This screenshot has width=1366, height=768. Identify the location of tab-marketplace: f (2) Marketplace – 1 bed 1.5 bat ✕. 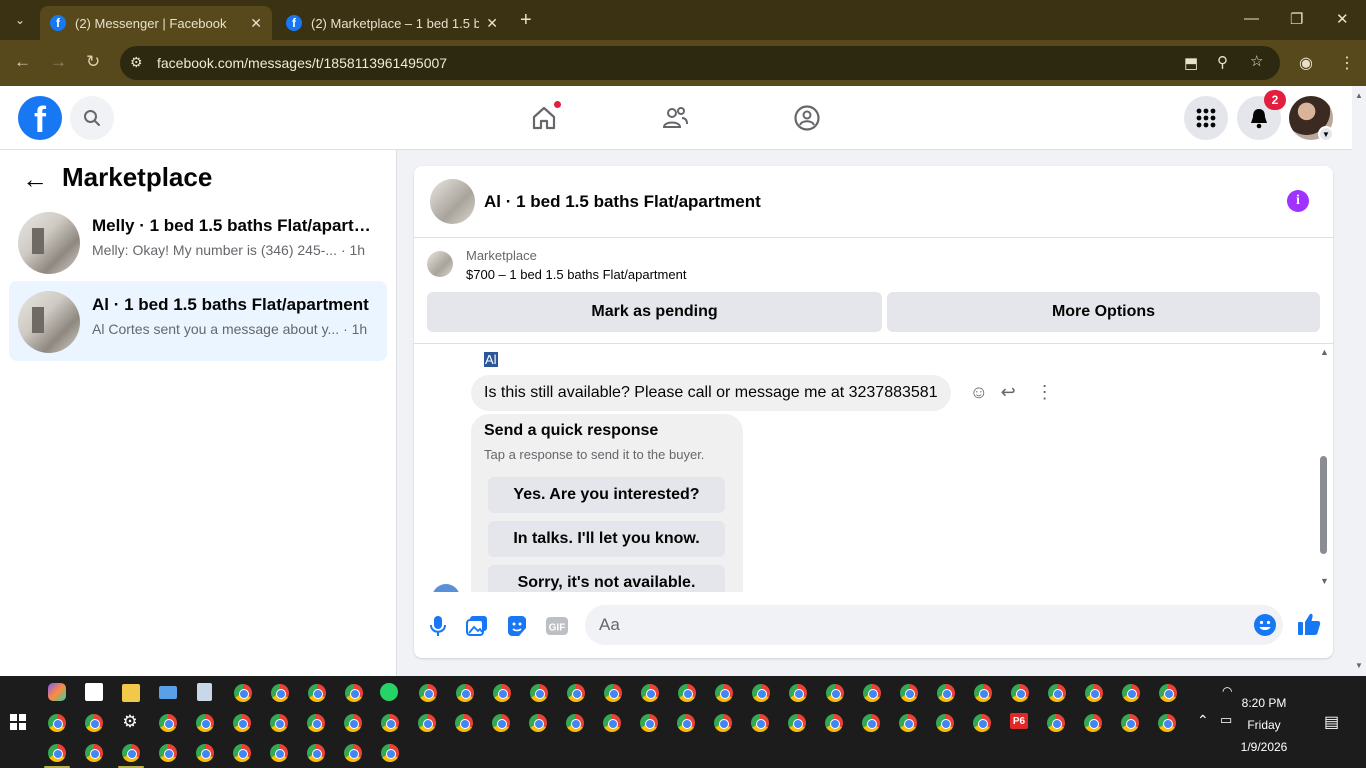
(392, 23).